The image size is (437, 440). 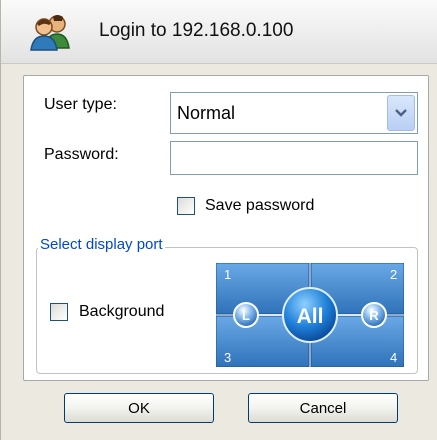 I want to click on user-type-select: Normal, so click(x=294, y=113).